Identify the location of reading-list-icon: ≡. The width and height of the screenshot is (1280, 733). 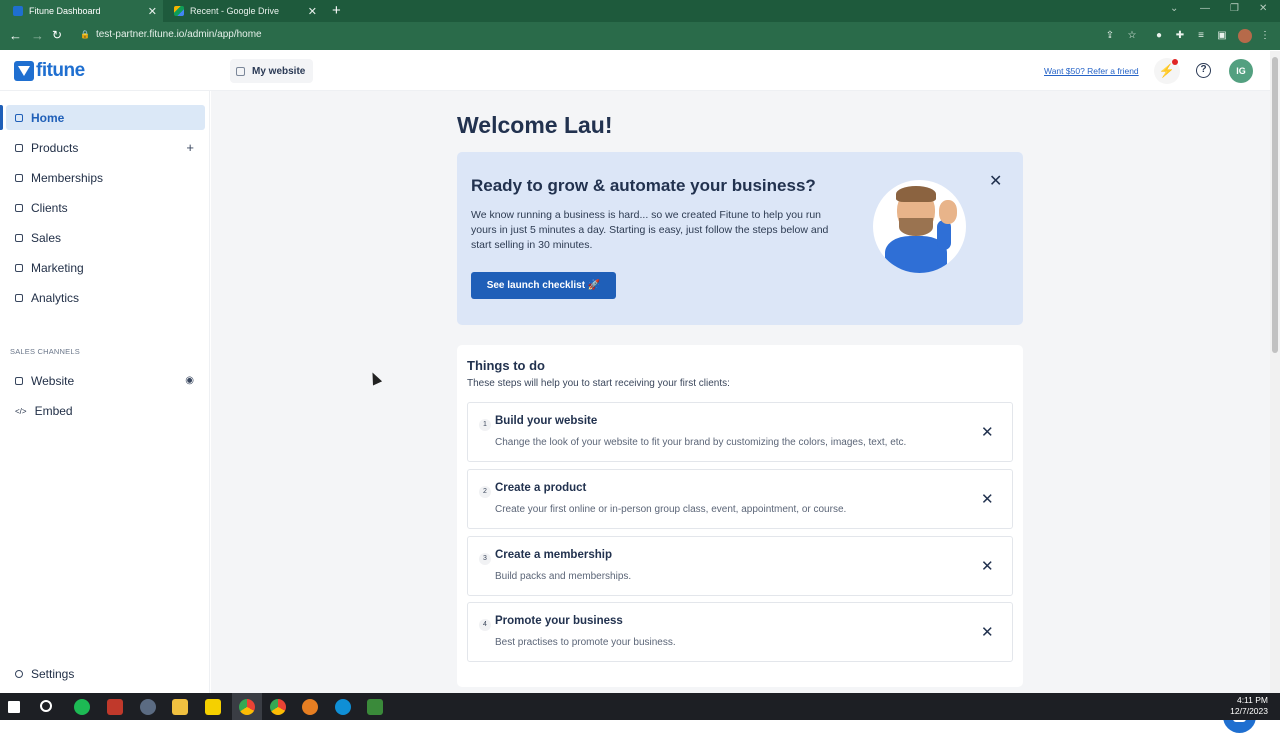
(1201, 36).